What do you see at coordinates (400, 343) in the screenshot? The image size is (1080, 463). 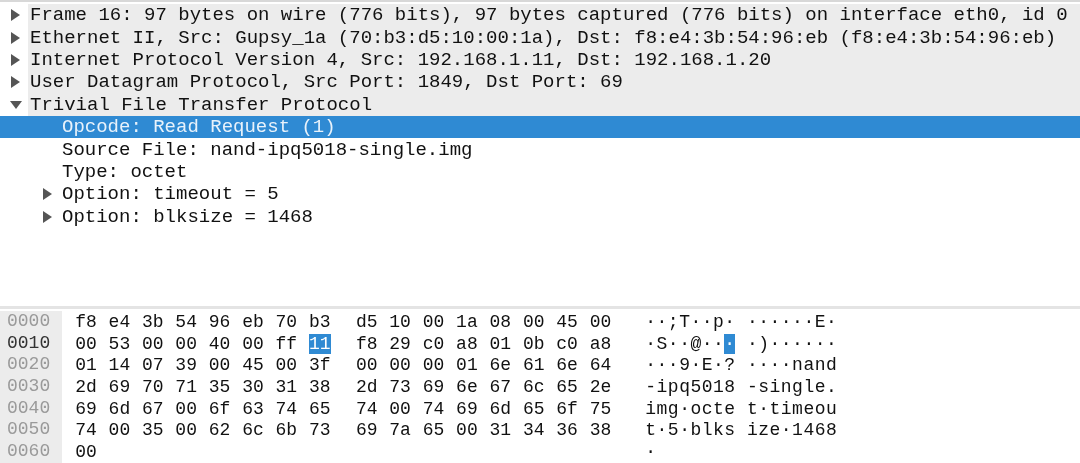 I see `hex-byte: 29` at bounding box center [400, 343].